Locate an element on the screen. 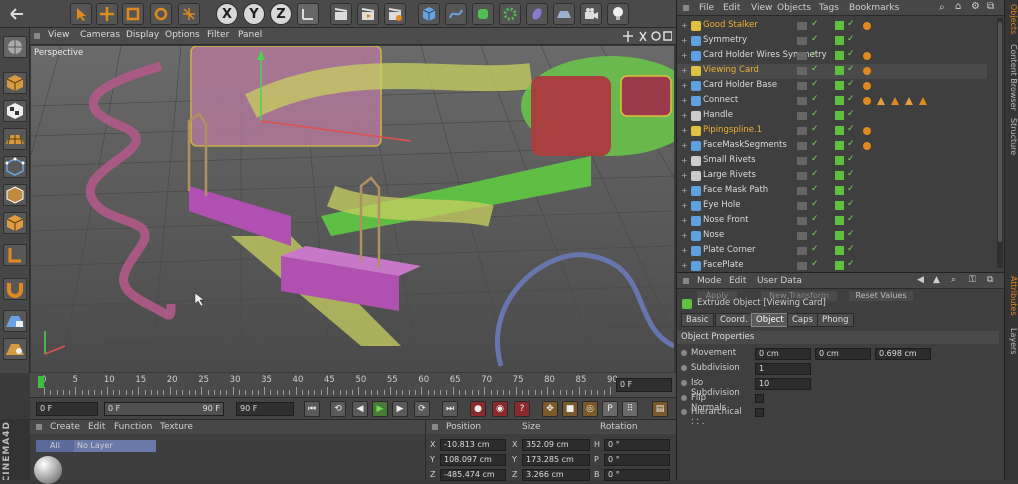 The width and height of the screenshot is (1018, 484). iso-anim-dot-icon is located at coordinates (684, 383).